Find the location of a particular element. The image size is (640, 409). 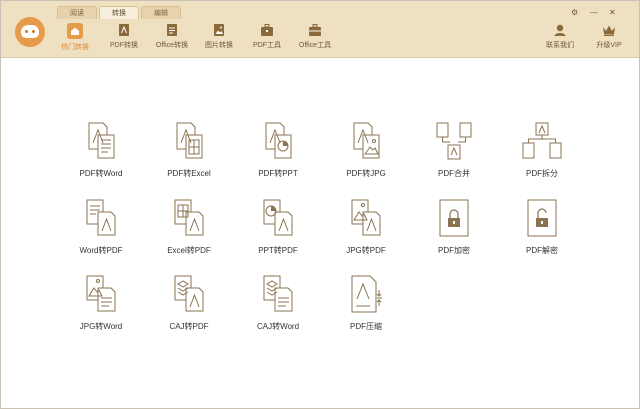

toolbar-label: 升级VIP is located at coordinates (609, 45).